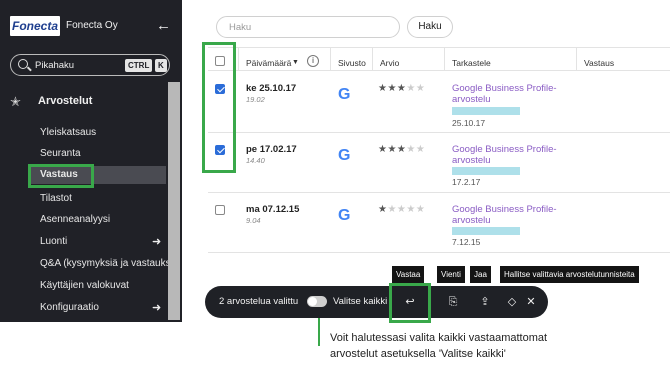  Describe the element at coordinates (69, 307) in the screenshot. I see `sidebar-item-configuration: Konfiguraatio` at that location.